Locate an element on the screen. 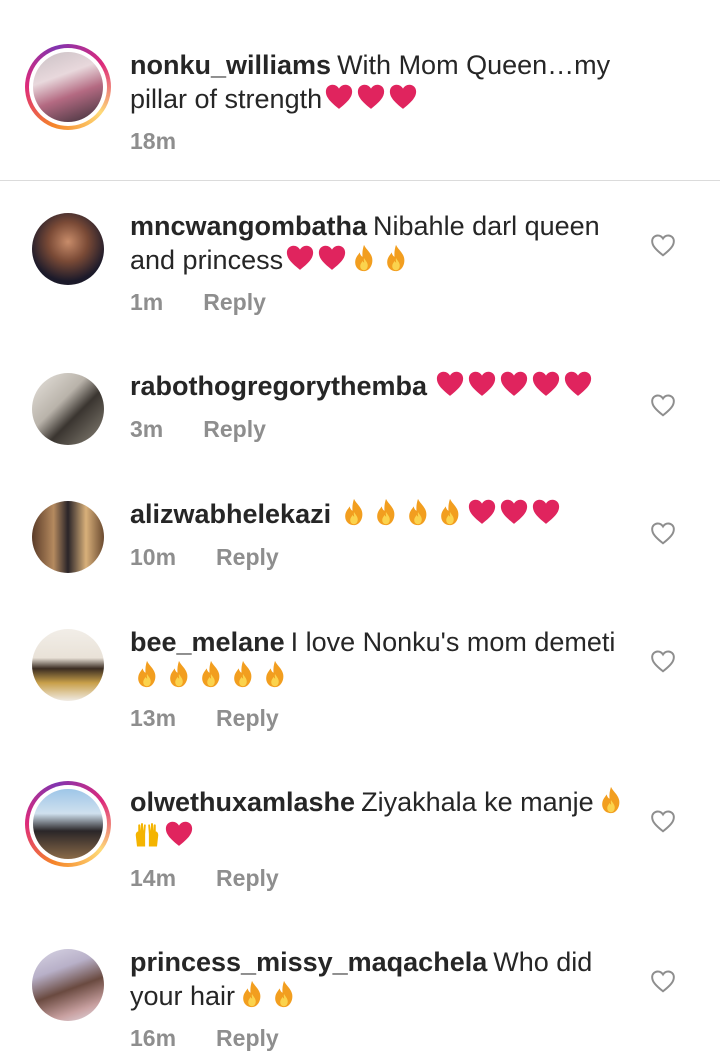  comment-username: alizwabhelekazi is located at coordinates (230, 514).